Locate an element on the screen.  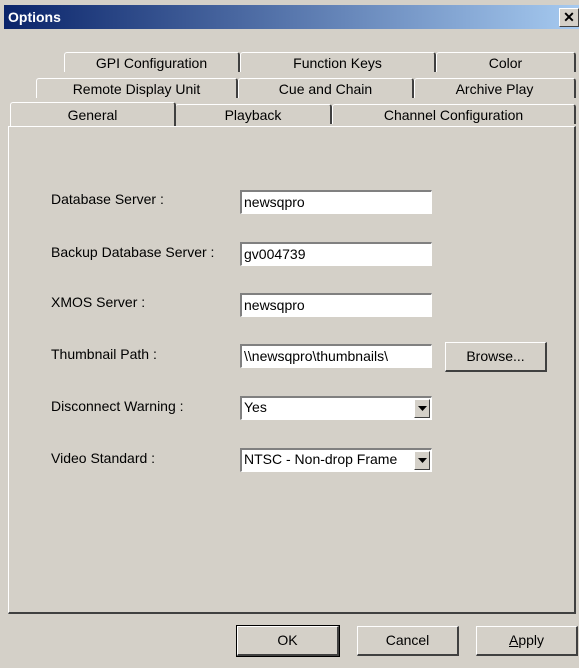
tab-archive-play: Archive Play is located at coordinates (495, 88).